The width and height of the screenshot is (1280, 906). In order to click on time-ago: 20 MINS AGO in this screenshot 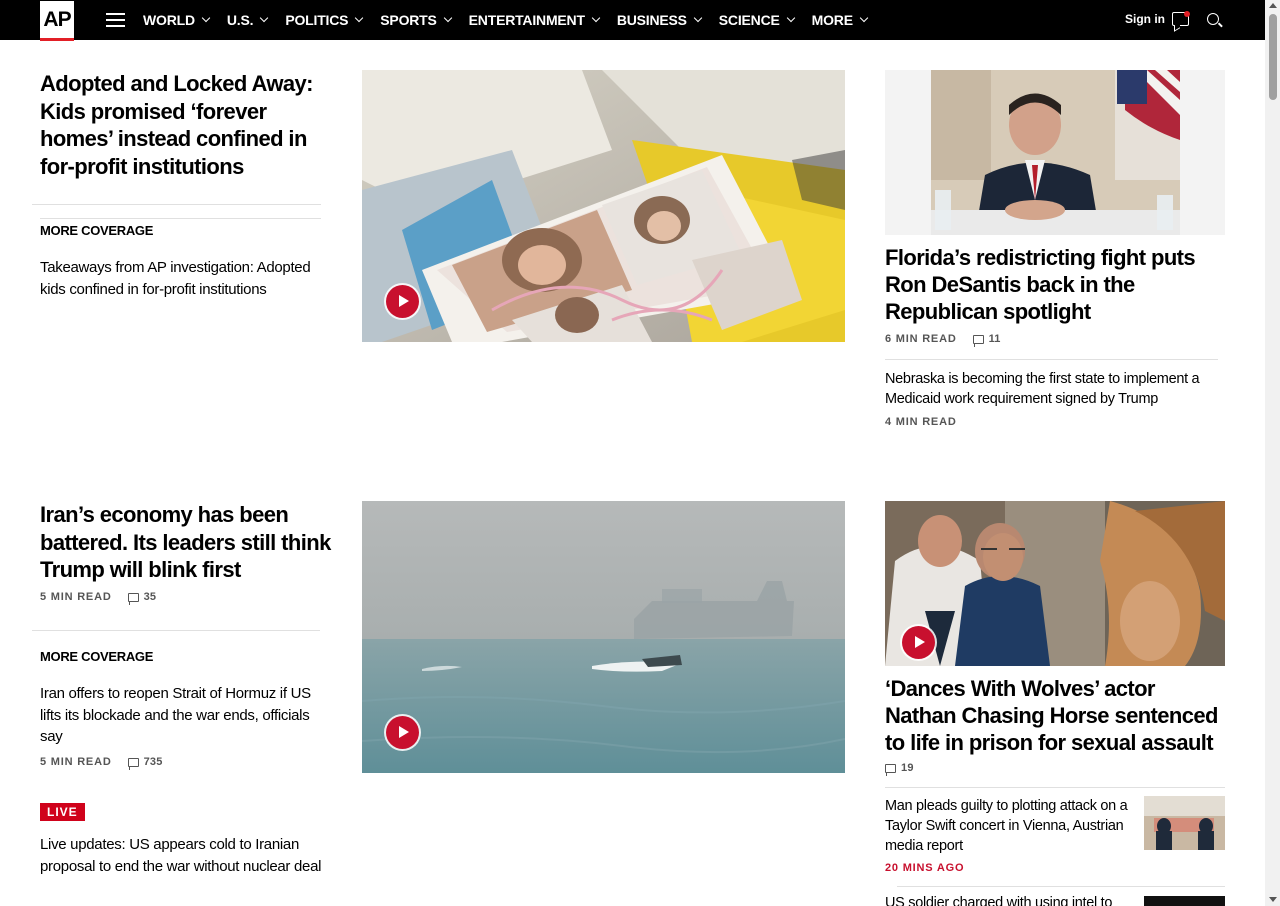, I will do `click(925, 868)`.